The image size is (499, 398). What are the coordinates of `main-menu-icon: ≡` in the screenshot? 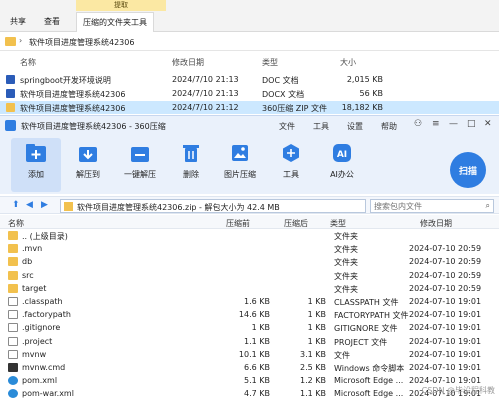 It's located at (436, 124).